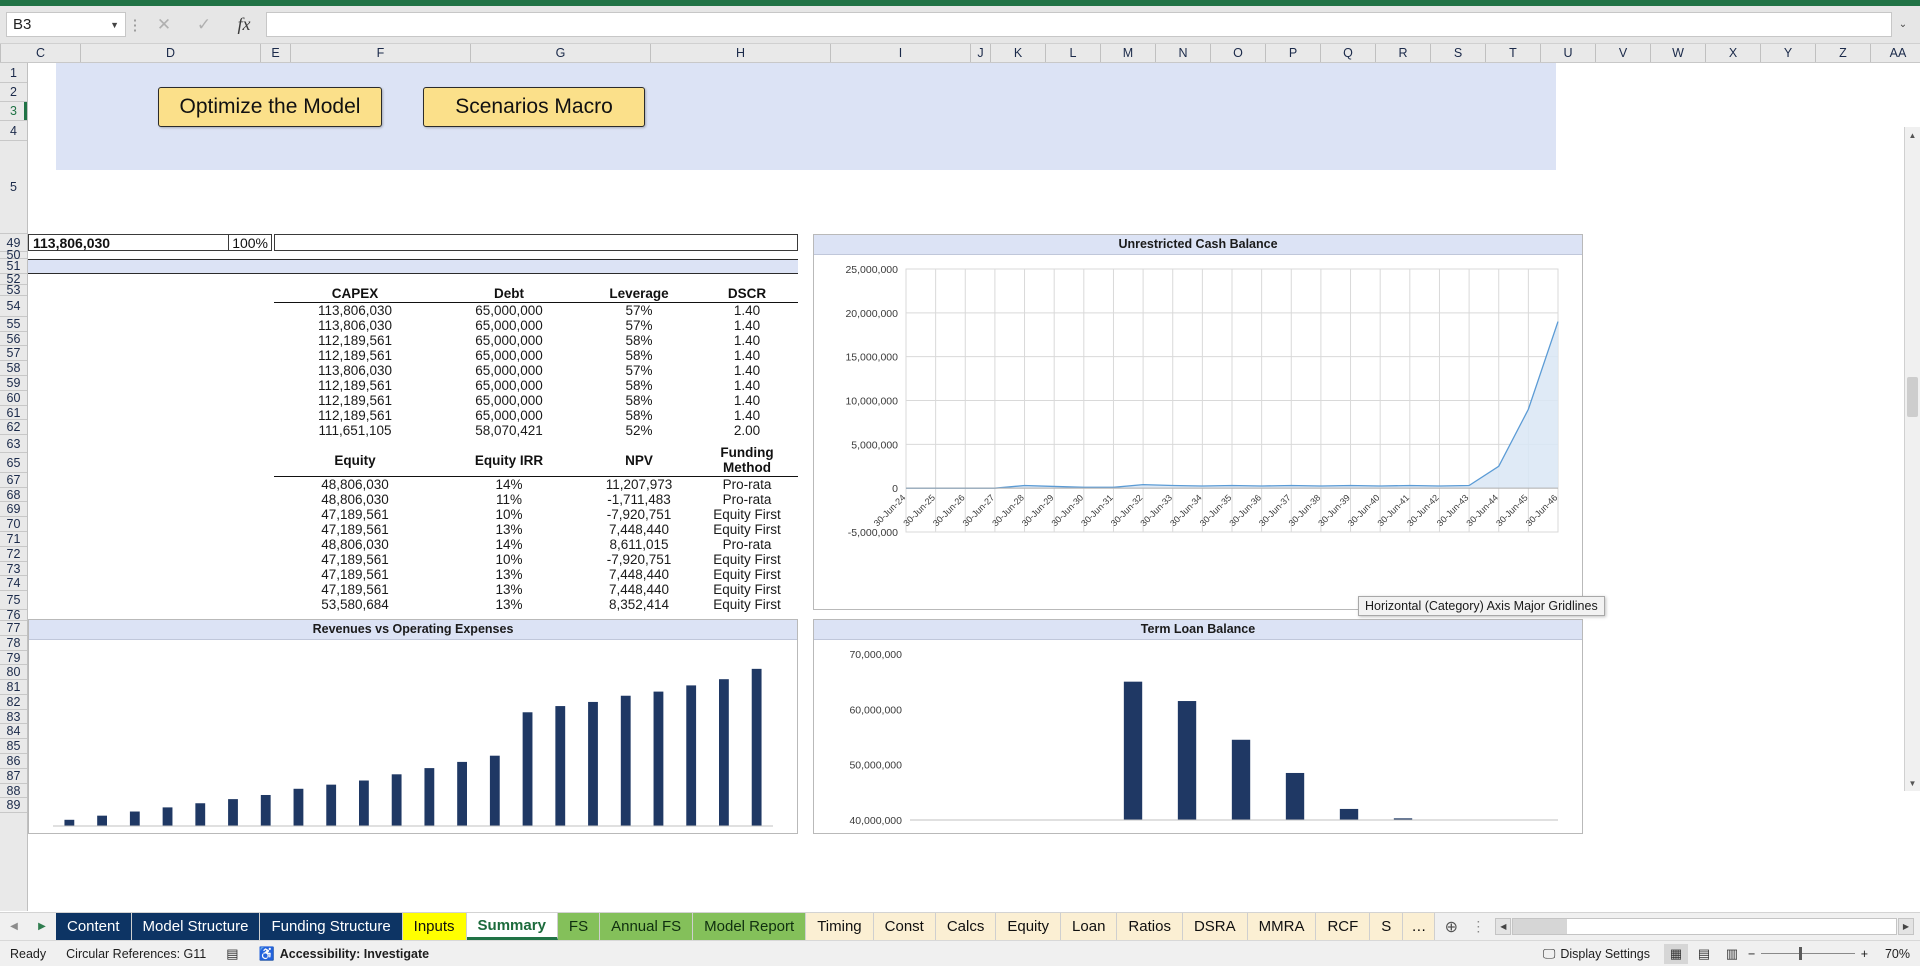  What do you see at coordinates (1343, 926) in the screenshot?
I see `sheet-tab-rcf: RCF` at bounding box center [1343, 926].